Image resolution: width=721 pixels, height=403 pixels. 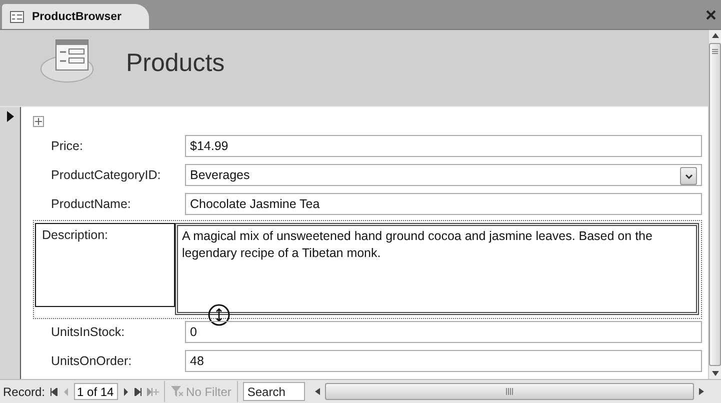 I want to click on text-field: $14.99, so click(x=443, y=146).